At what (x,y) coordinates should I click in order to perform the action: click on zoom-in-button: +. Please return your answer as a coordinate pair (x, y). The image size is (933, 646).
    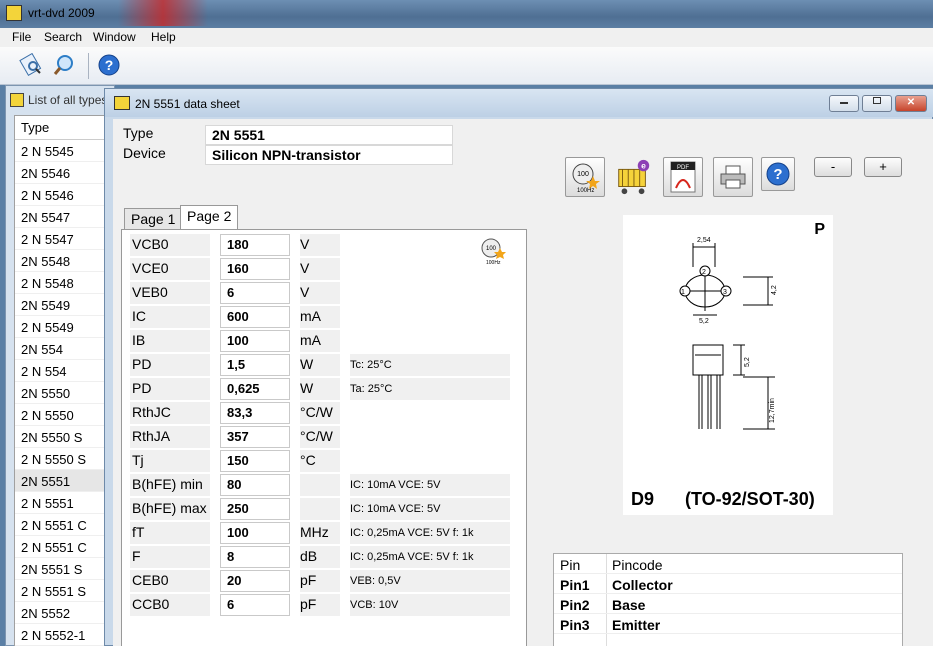
    Looking at the image, I should click on (883, 167).